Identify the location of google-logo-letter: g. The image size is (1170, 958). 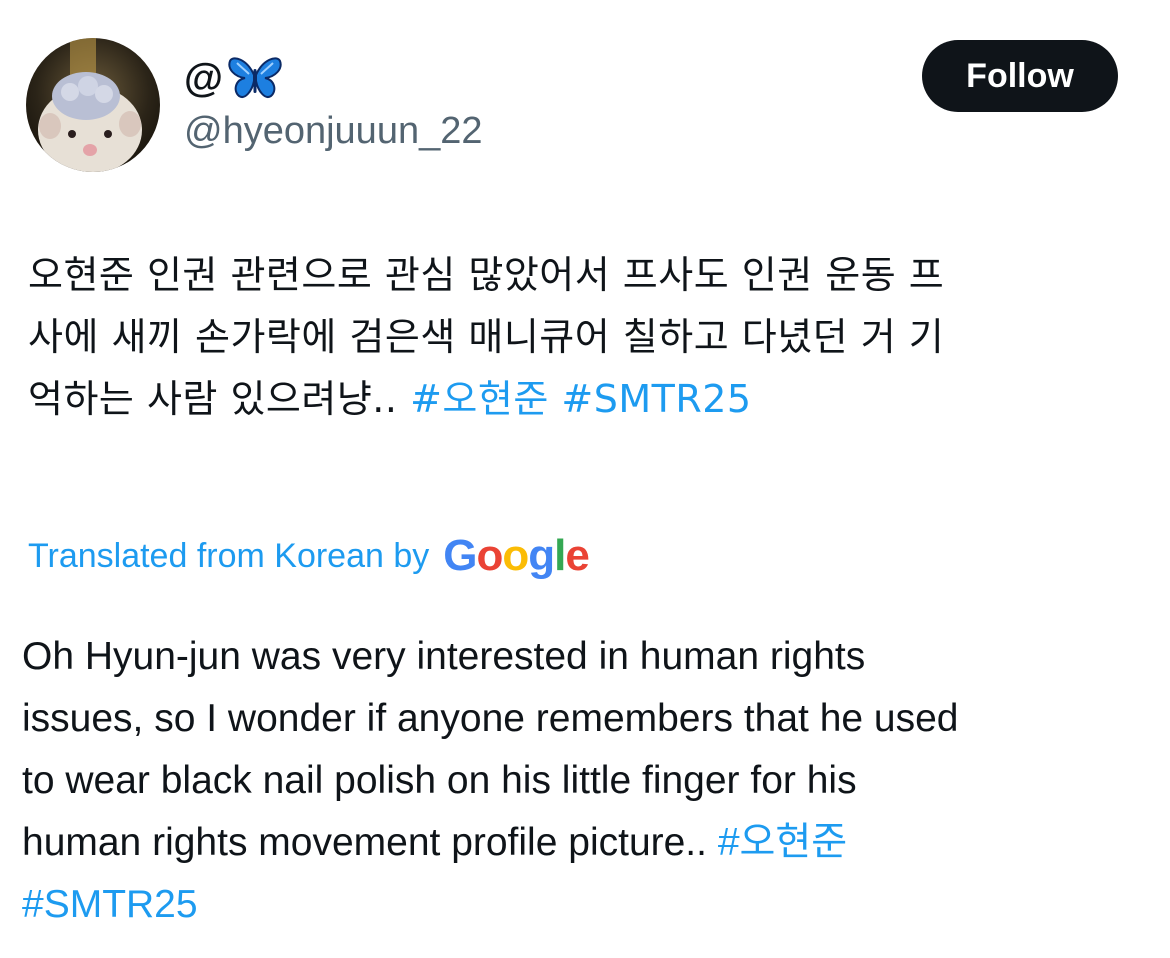
(541, 555).